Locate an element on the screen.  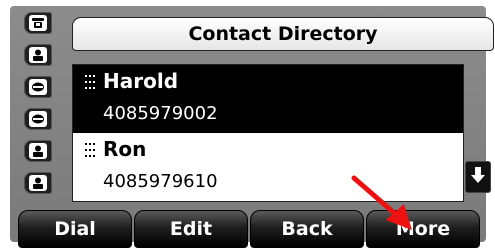
contact-name: Harold is located at coordinates (141, 81).